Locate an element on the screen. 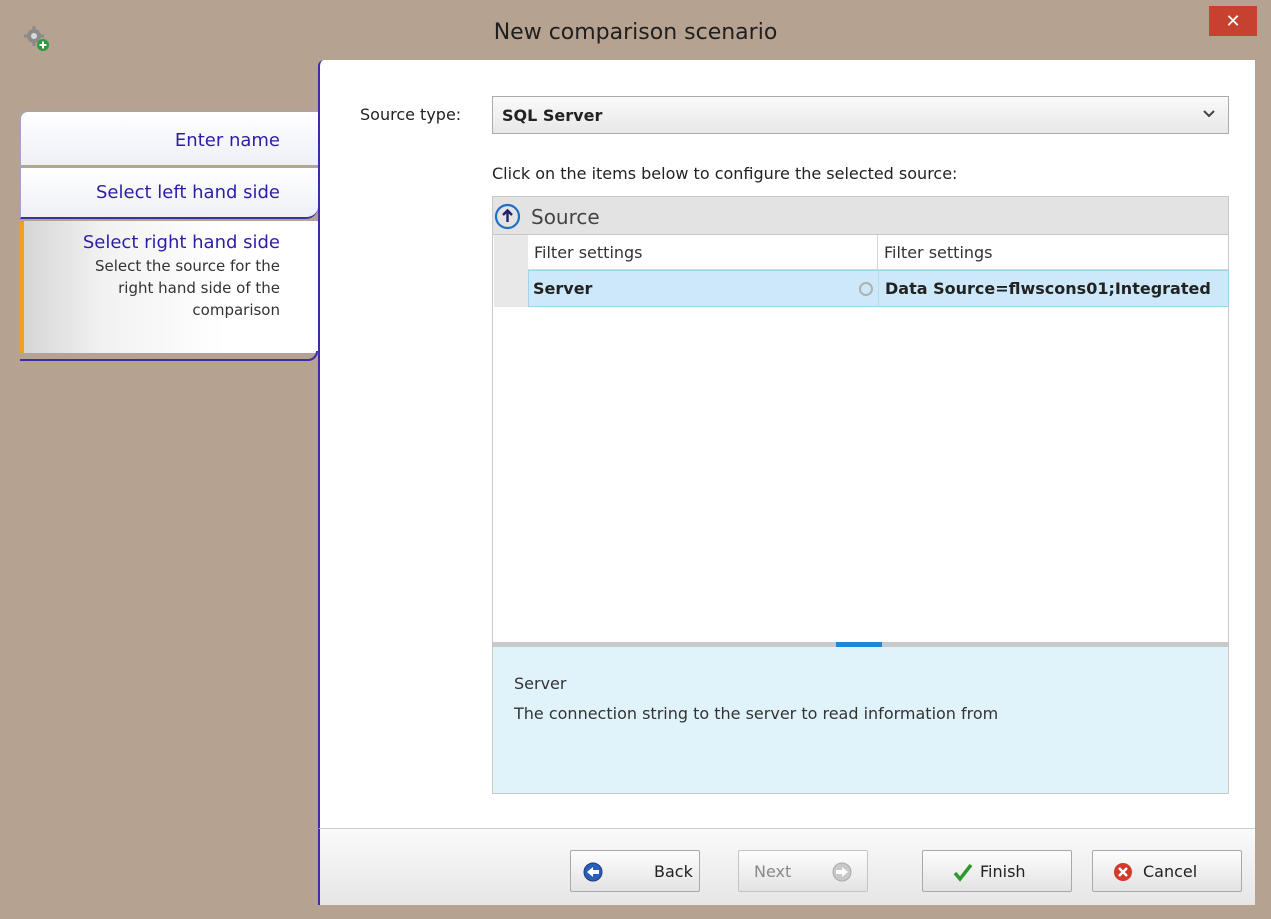  finish-button-label: Finish is located at coordinates (1003, 871).